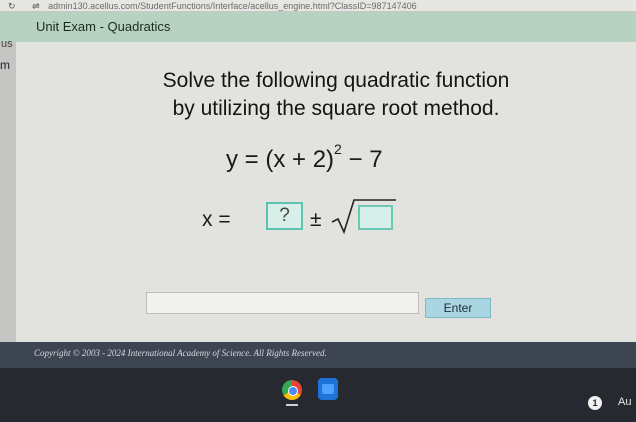 This screenshot has width=636, height=422. I want to click on os-taskbar: 1 Au, so click(318, 395).